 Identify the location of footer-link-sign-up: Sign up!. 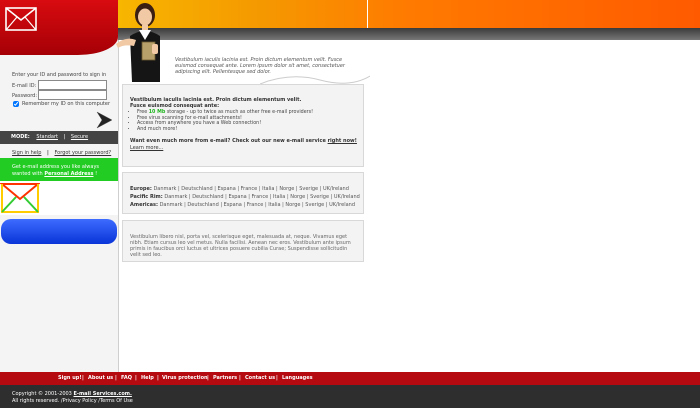
(70, 378).